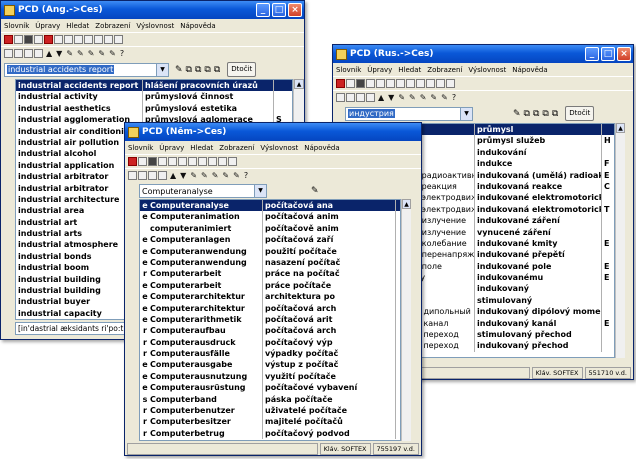 The image size is (636, 459). What do you see at coordinates (270, 262) in the screenshot?
I see `table-row: e Computeranwendung nasazení počítač` at bounding box center [270, 262].